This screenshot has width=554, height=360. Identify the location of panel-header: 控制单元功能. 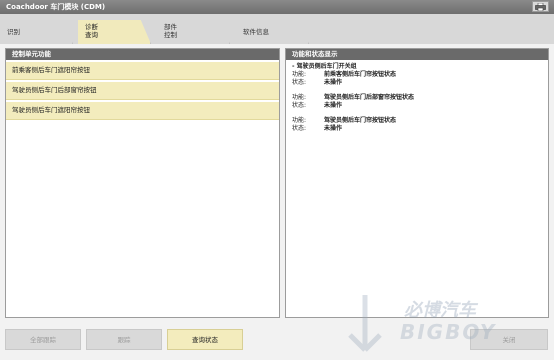
(142, 54).